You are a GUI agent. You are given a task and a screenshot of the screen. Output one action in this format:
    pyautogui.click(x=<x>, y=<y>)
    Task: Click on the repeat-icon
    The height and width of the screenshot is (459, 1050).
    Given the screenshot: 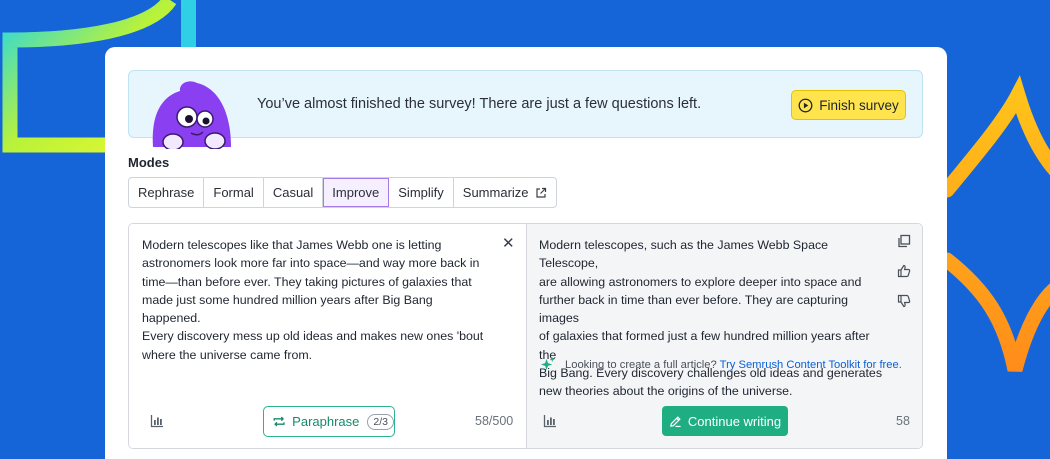 What is the action you would take?
    pyautogui.click(x=279, y=421)
    